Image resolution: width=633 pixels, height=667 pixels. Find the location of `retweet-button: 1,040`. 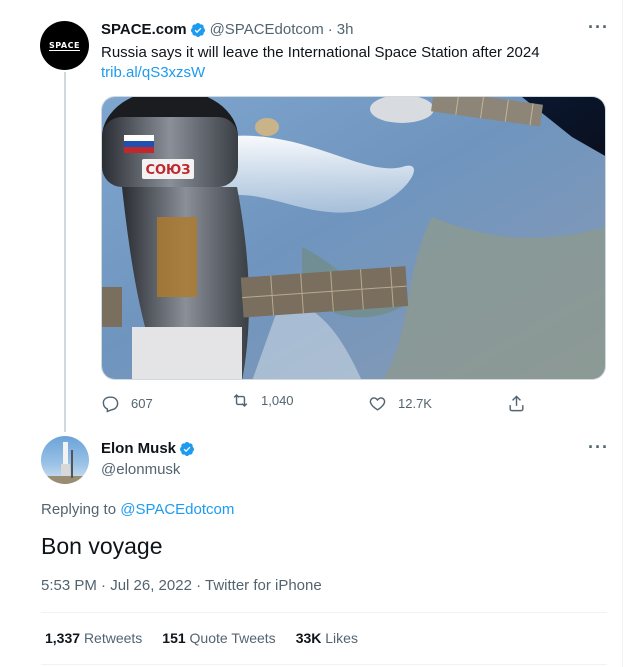

retweet-button: 1,040 is located at coordinates (262, 400).